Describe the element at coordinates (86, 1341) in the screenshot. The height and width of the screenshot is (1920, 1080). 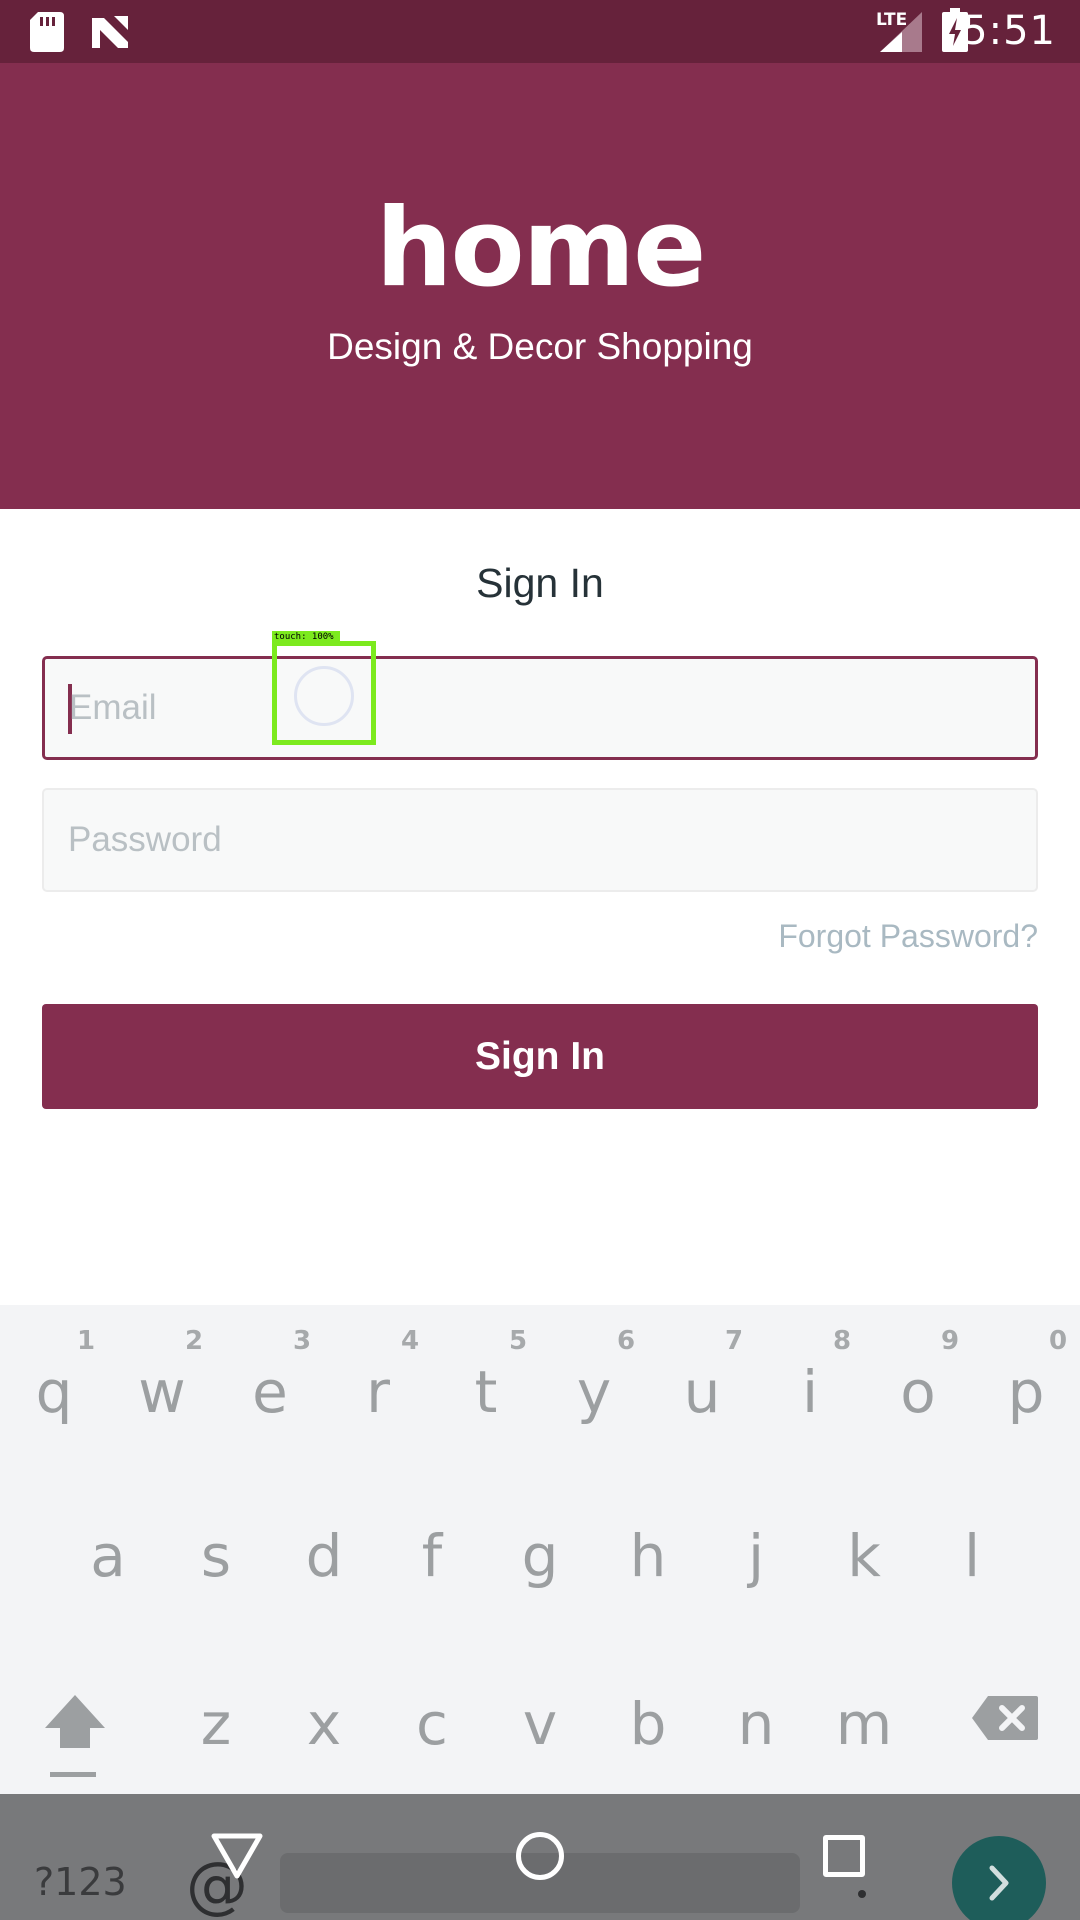
I see `key-hint-1: 1` at that location.